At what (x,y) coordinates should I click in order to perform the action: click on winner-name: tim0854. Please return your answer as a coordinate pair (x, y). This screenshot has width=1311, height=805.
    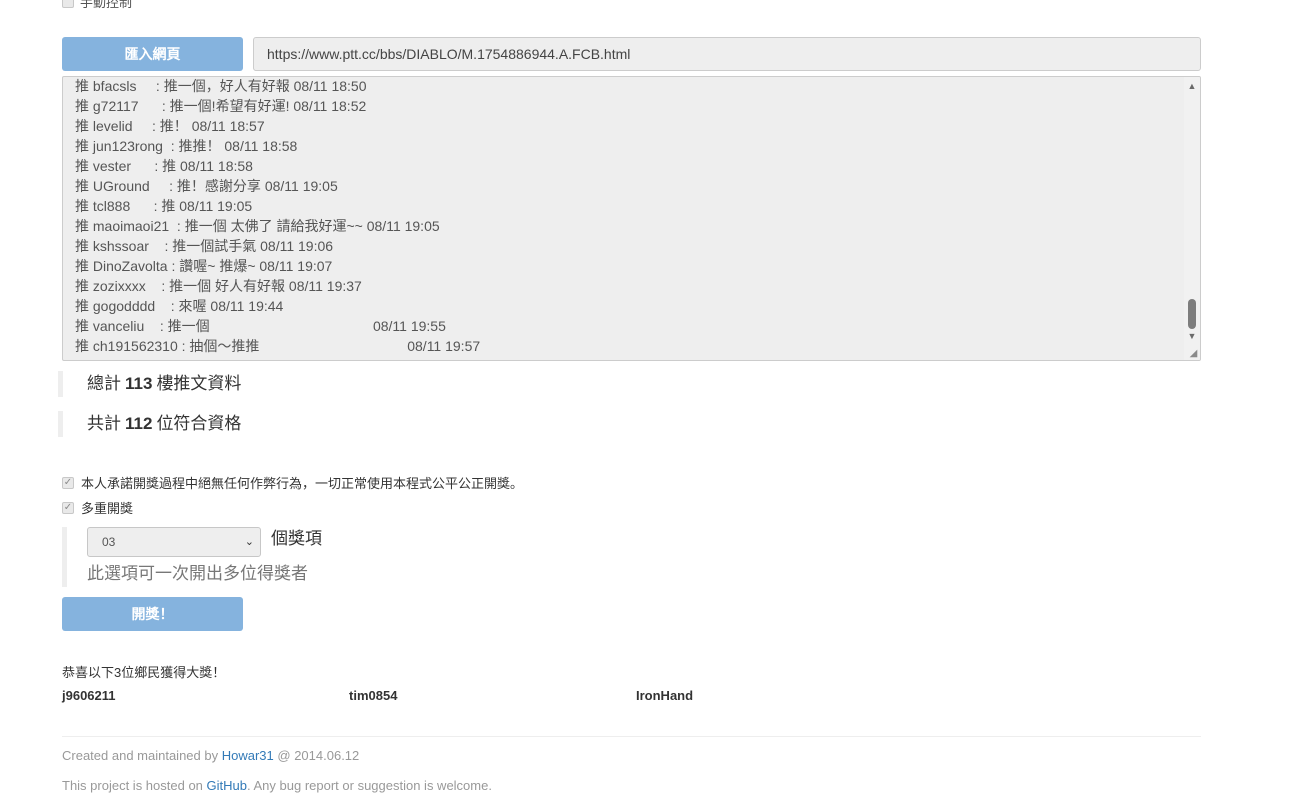
    Looking at the image, I should click on (373, 695).